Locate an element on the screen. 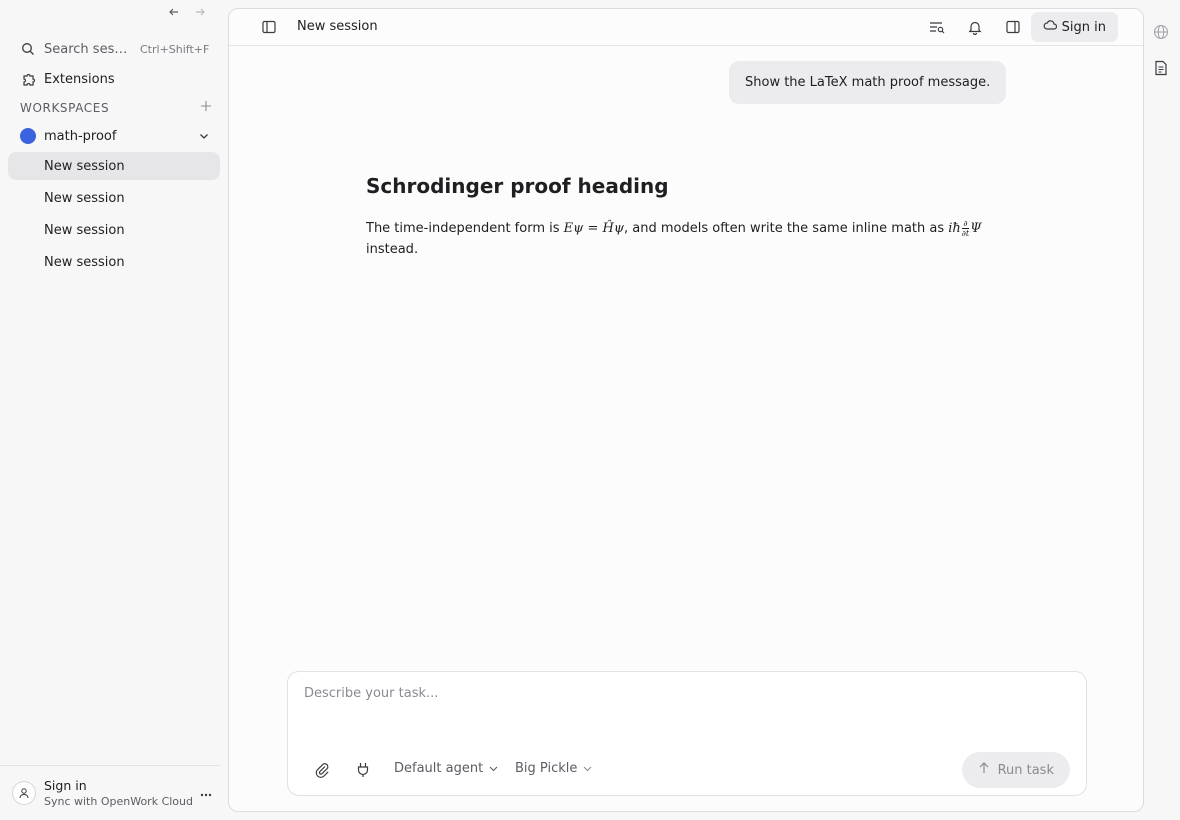 The image size is (1180, 820). user-message: Show the LaTeX math proof message. is located at coordinates (868, 82).